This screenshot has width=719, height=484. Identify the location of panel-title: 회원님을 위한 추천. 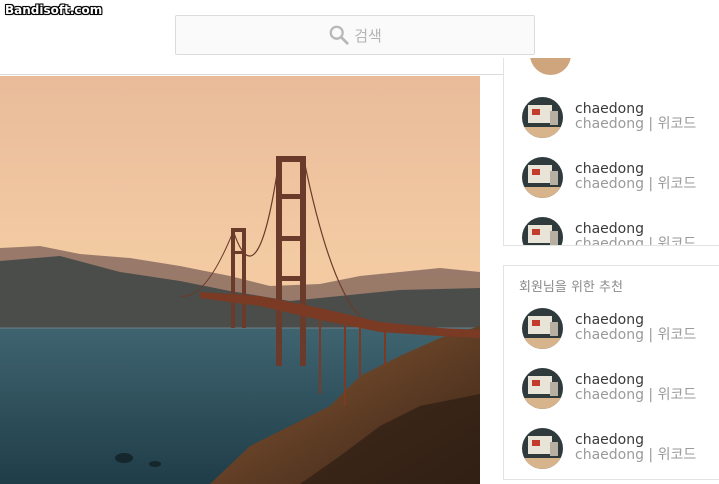
(571, 287).